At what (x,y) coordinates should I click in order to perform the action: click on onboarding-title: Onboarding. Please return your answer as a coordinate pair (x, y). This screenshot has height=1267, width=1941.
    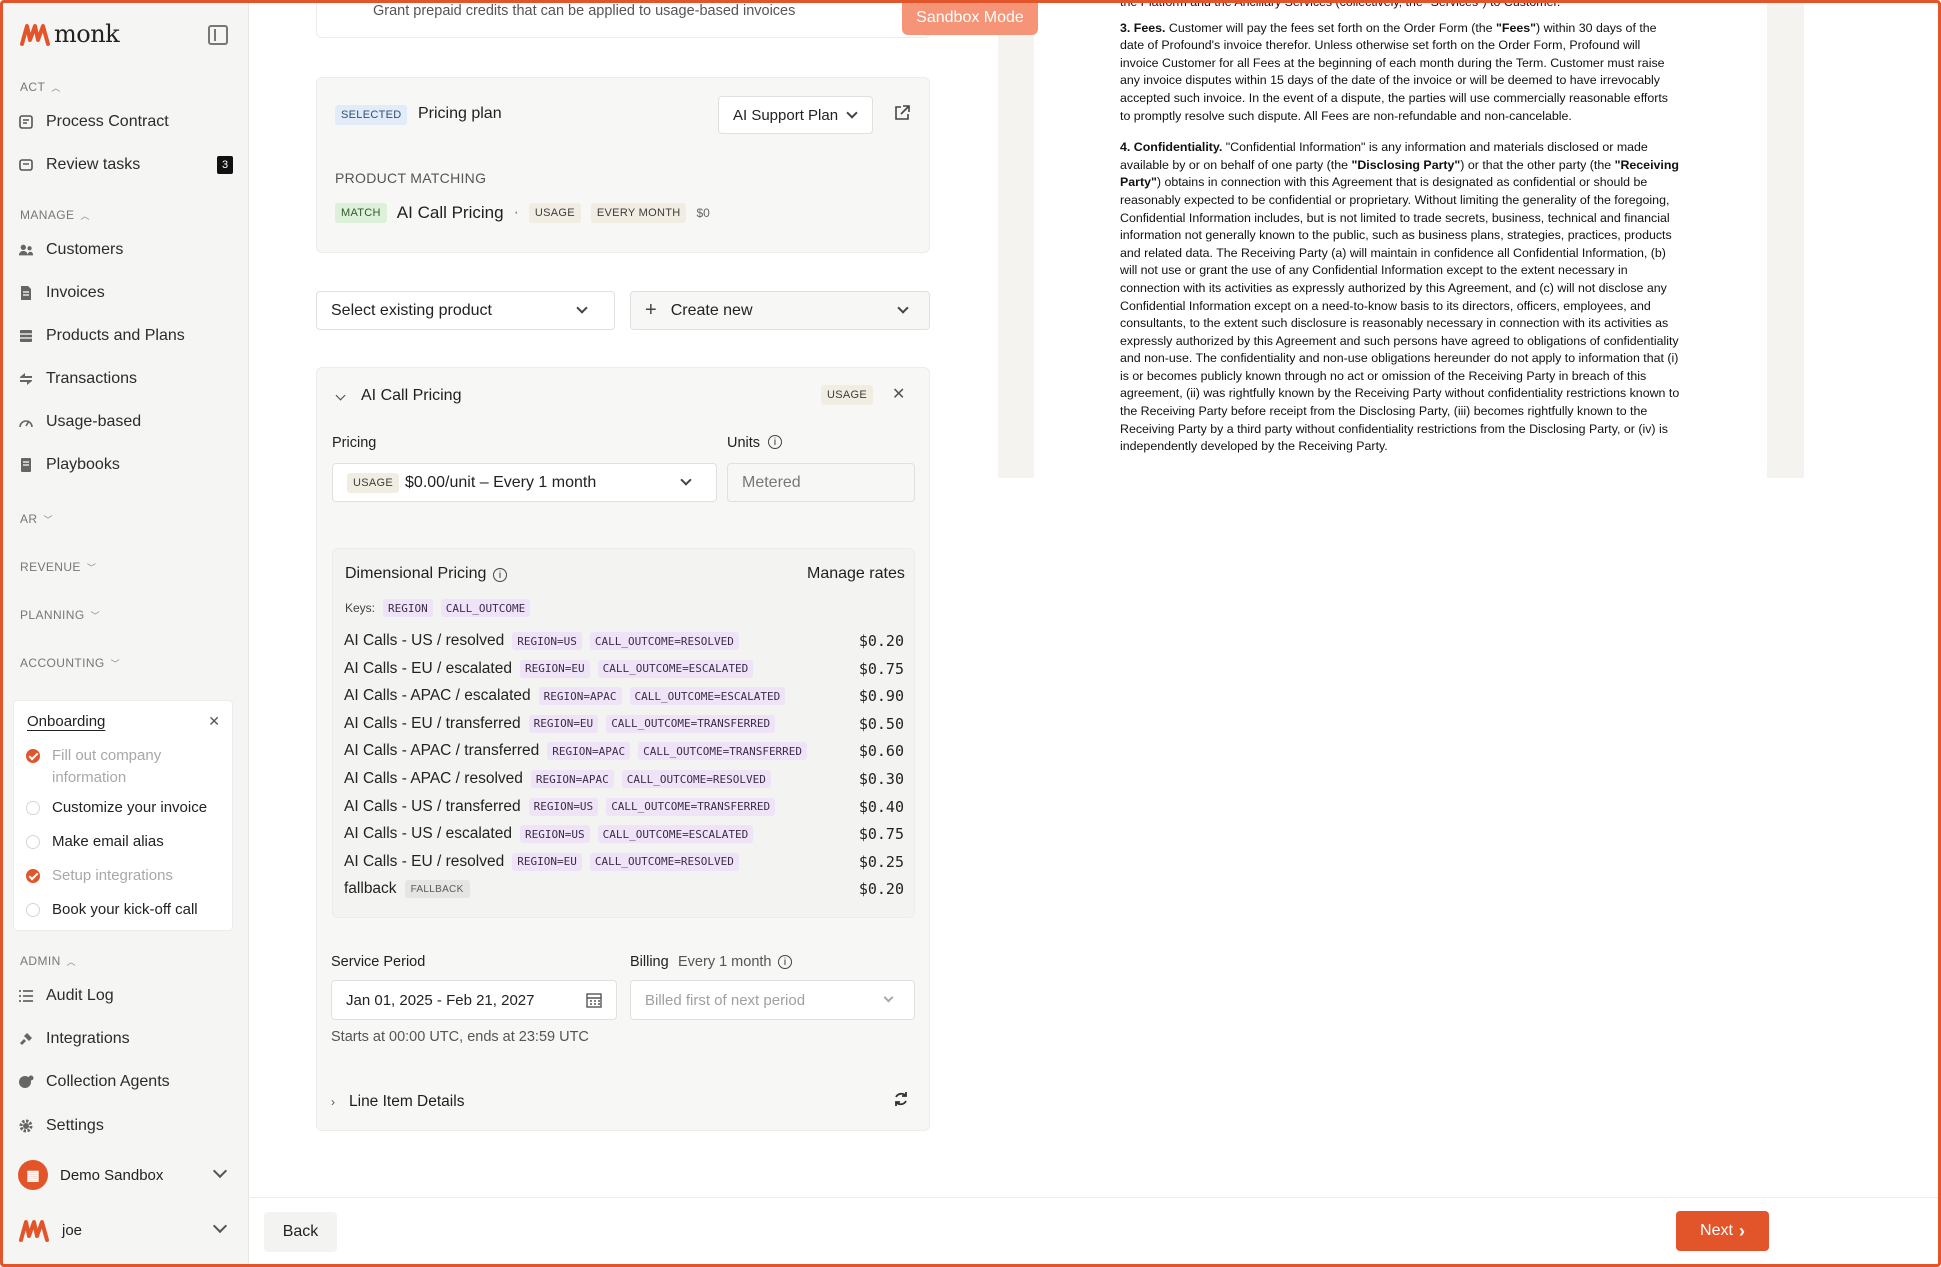
    Looking at the image, I should click on (66, 721).